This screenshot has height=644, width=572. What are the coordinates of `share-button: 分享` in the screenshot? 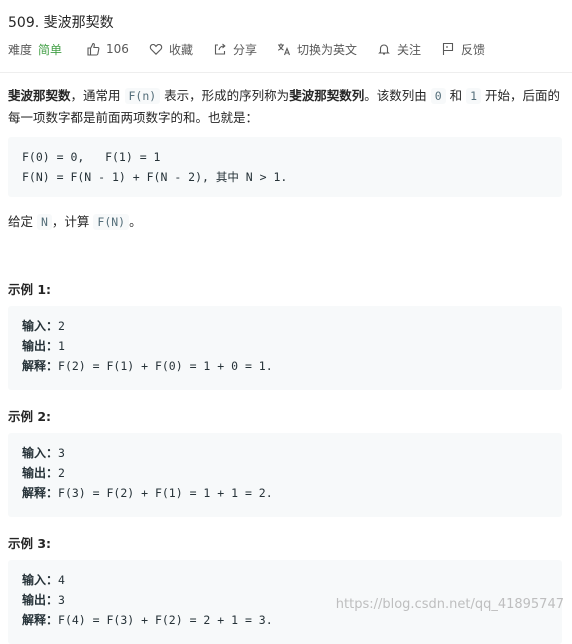 It's located at (235, 49).